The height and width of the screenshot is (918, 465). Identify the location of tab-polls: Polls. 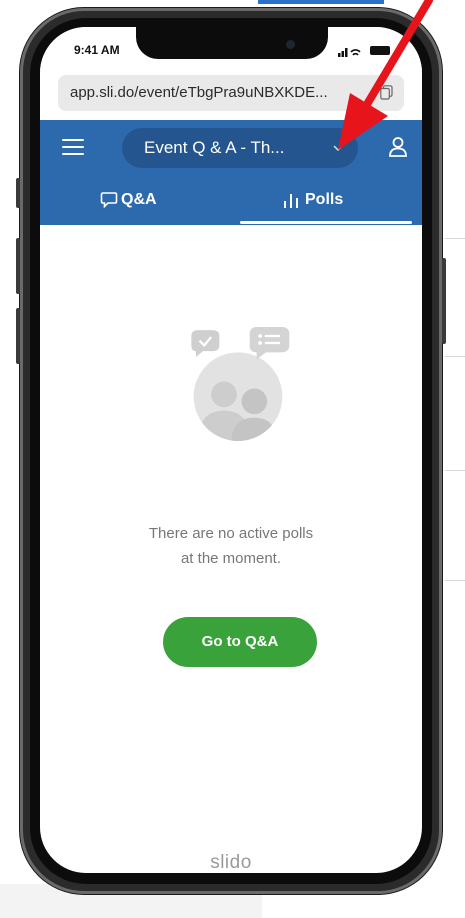
(326, 200).